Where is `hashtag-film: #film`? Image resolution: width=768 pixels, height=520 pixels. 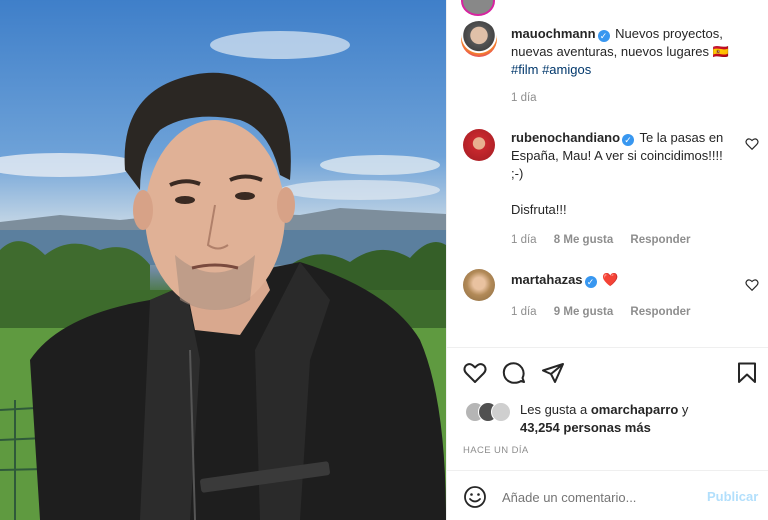 hashtag-film: #film is located at coordinates (524, 69).